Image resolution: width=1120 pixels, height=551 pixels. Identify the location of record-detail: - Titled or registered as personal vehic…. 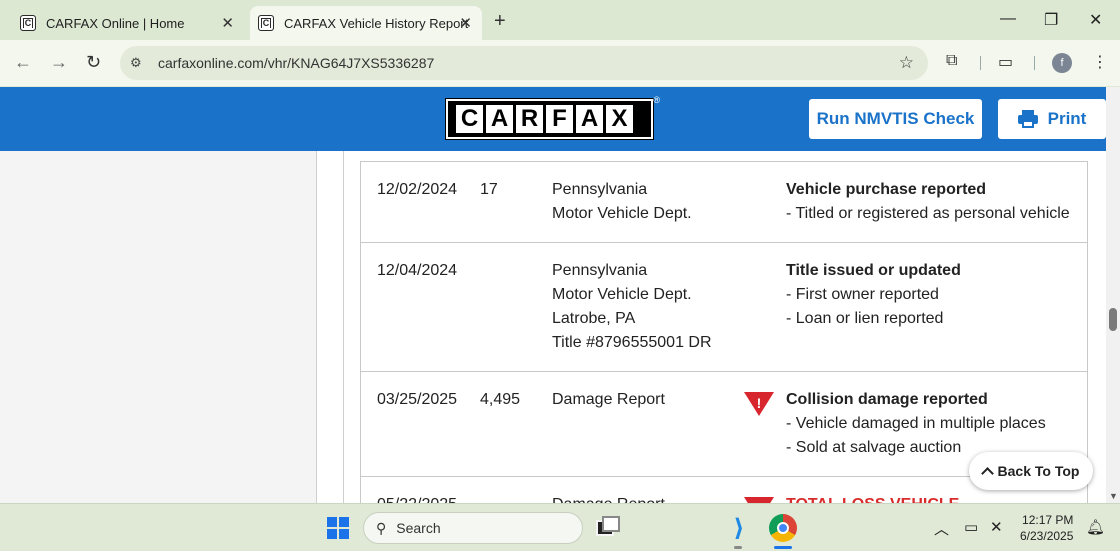
(928, 213).